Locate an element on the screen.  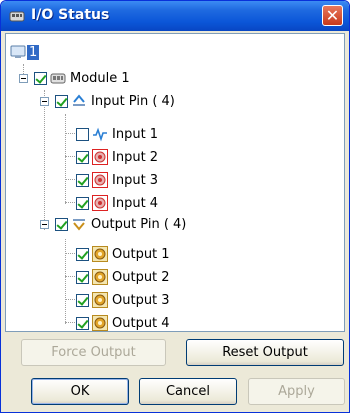
tree-node-module: Module 1 is located at coordinates (82, 78).